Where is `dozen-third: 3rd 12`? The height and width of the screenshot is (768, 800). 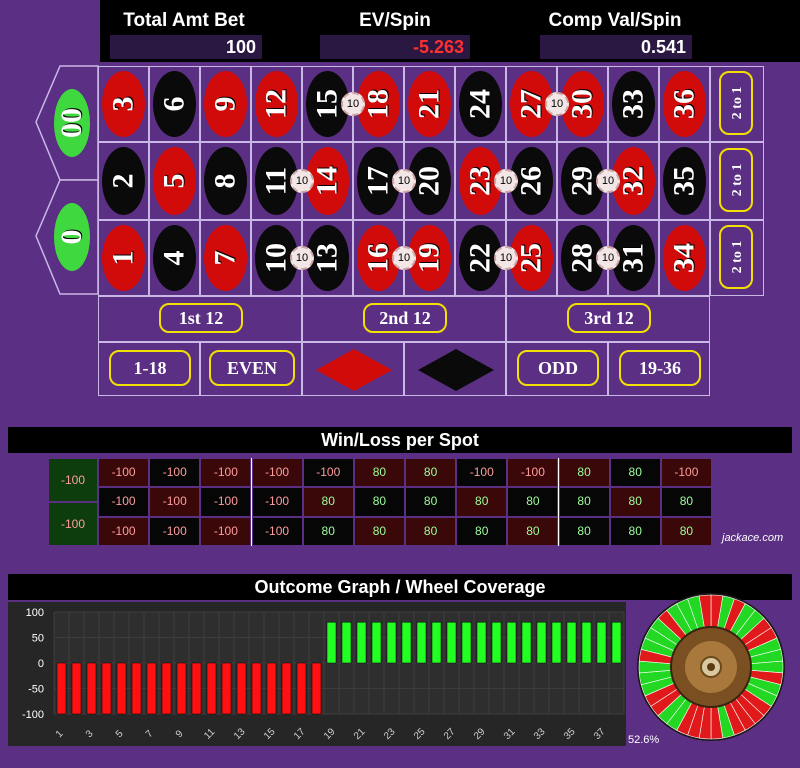
dozen-third: 3rd 12 is located at coordinates (609, 318).